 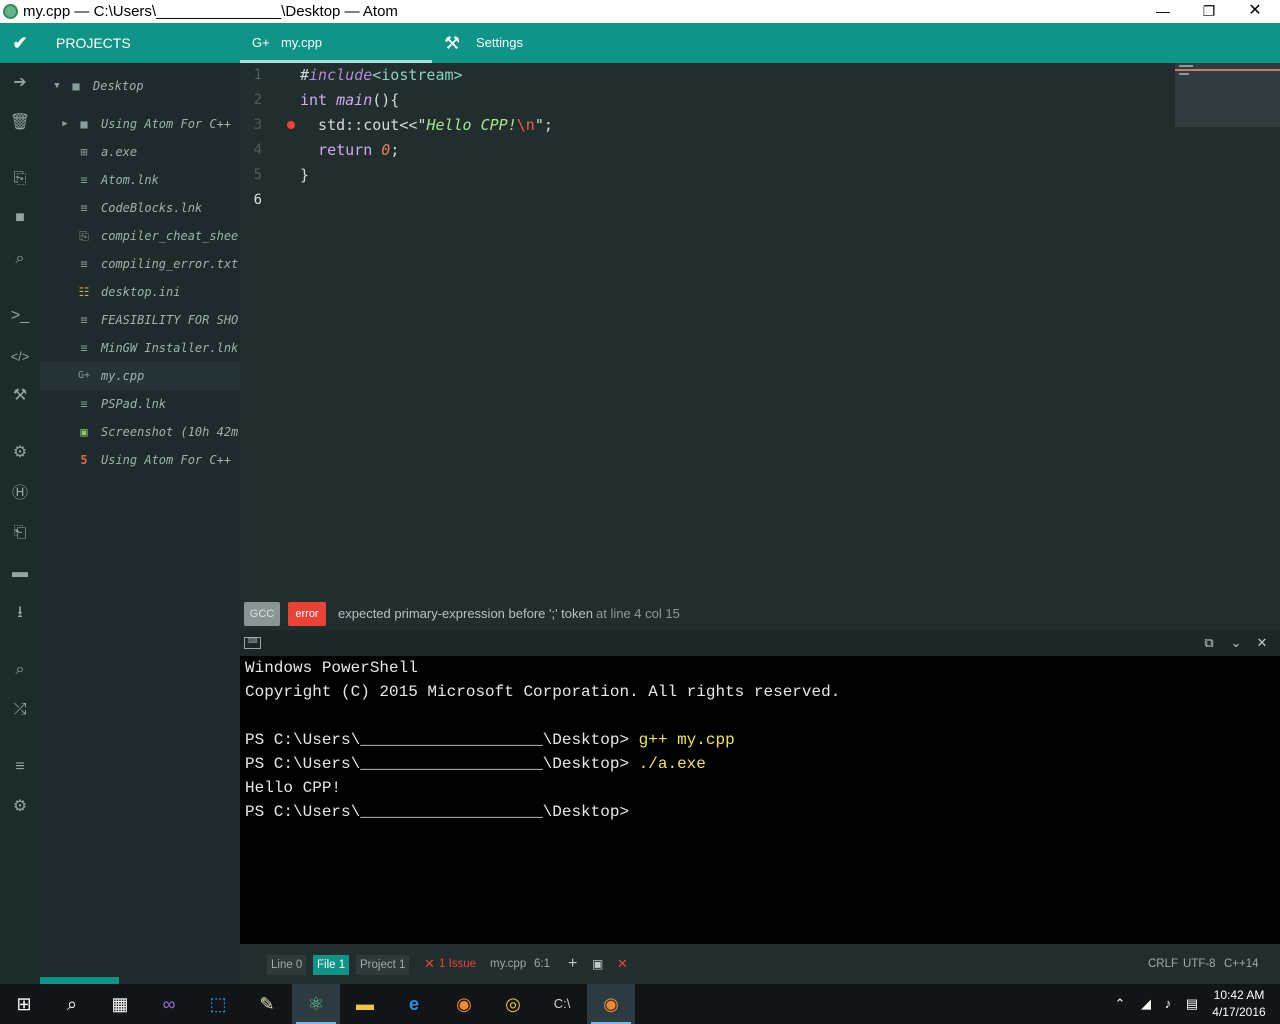 What do you see at coordinates (262, 614) in the screenshot?
I see `linter-source-badge: GCC` at bounding box center [262, 614].